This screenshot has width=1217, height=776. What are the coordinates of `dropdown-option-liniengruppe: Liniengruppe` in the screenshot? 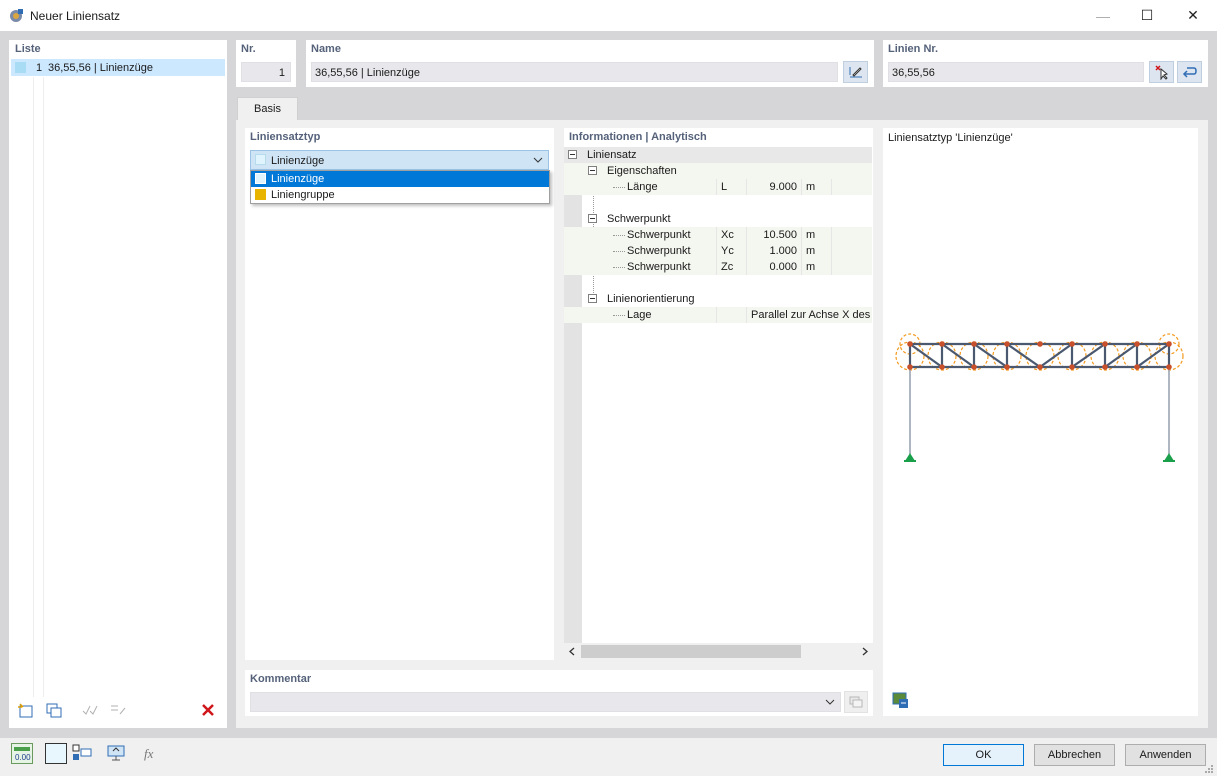 It's located at (400, 195).